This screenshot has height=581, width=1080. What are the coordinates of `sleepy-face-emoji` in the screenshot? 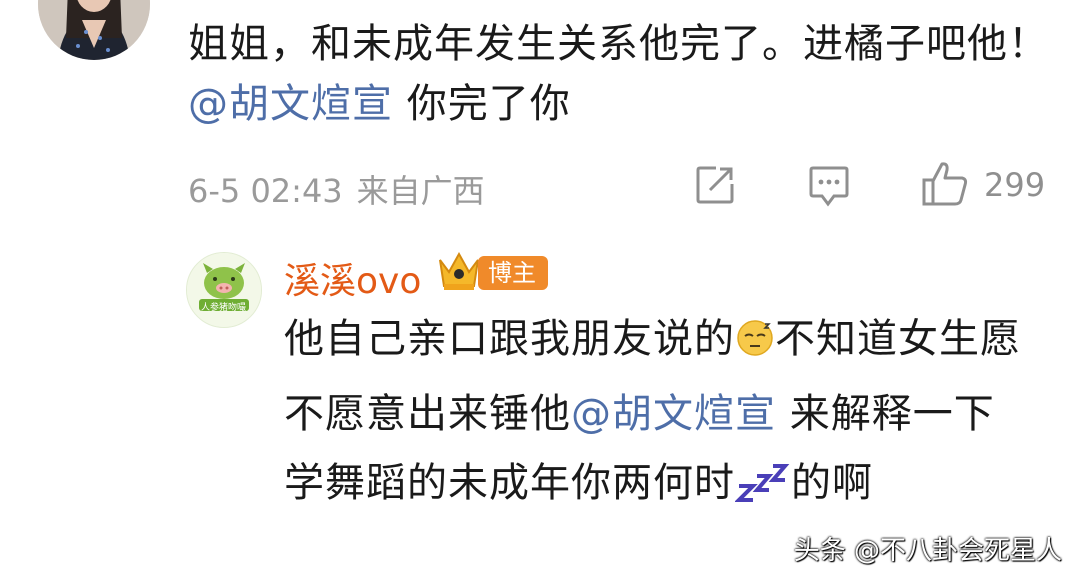 It's located at (755, 345).